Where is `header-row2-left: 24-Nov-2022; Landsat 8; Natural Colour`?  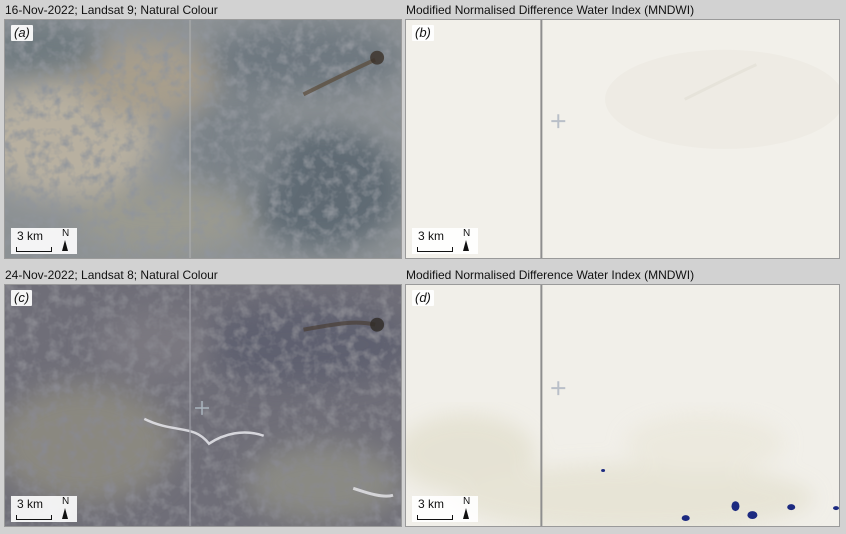 header-row2-left: 24-Nov-2022; Landsat 8; Natural Colour is located at coordinates (111, 275).